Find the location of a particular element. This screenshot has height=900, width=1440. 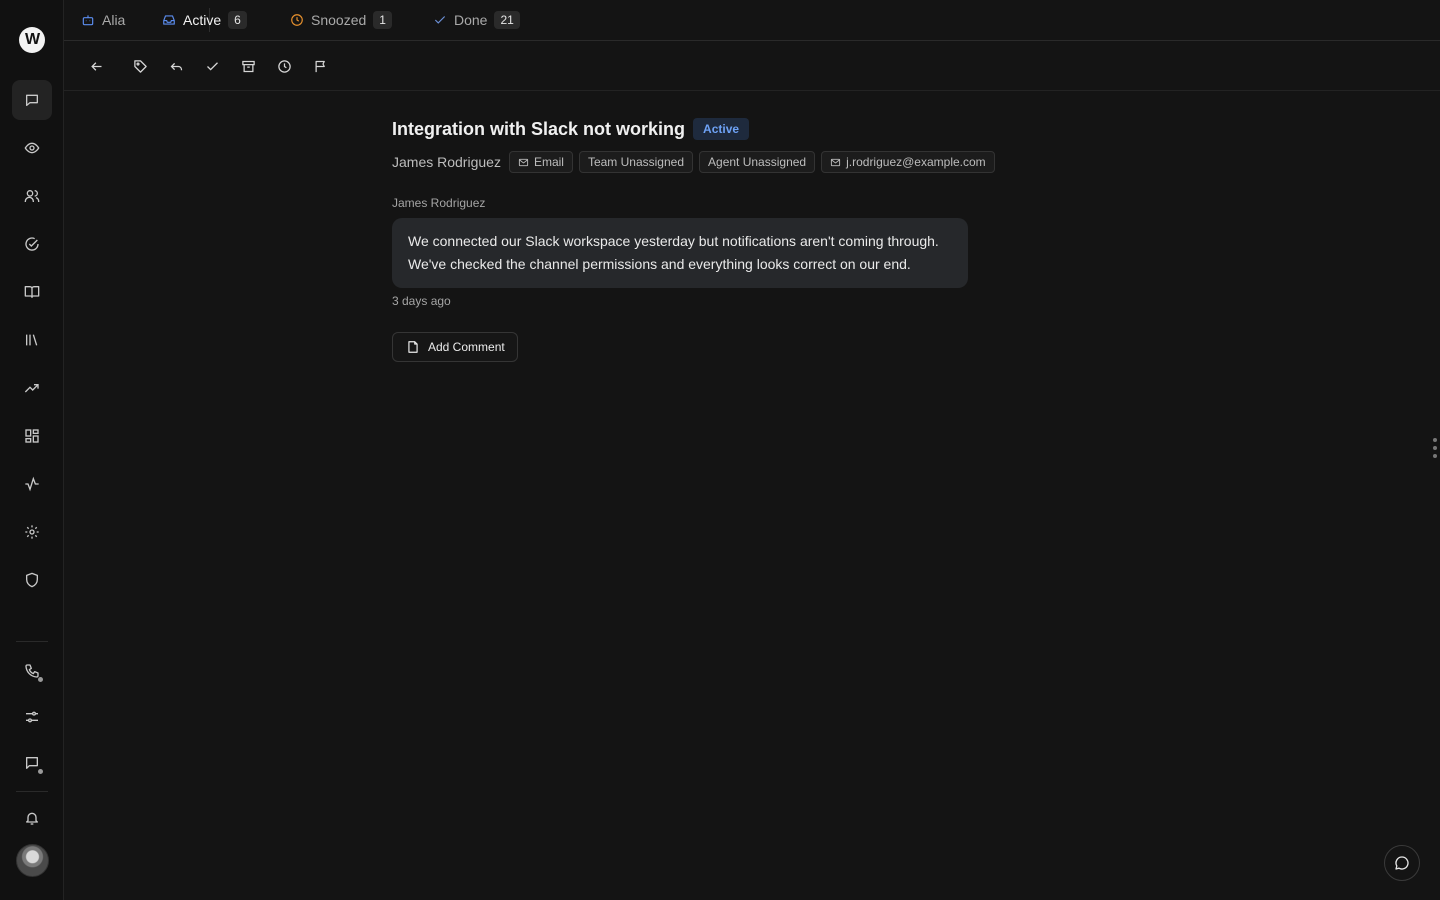

inbox-tabs-bar: Alia Active 6 Snoozed 1 Done 21 is located at coordinates (752, 20).